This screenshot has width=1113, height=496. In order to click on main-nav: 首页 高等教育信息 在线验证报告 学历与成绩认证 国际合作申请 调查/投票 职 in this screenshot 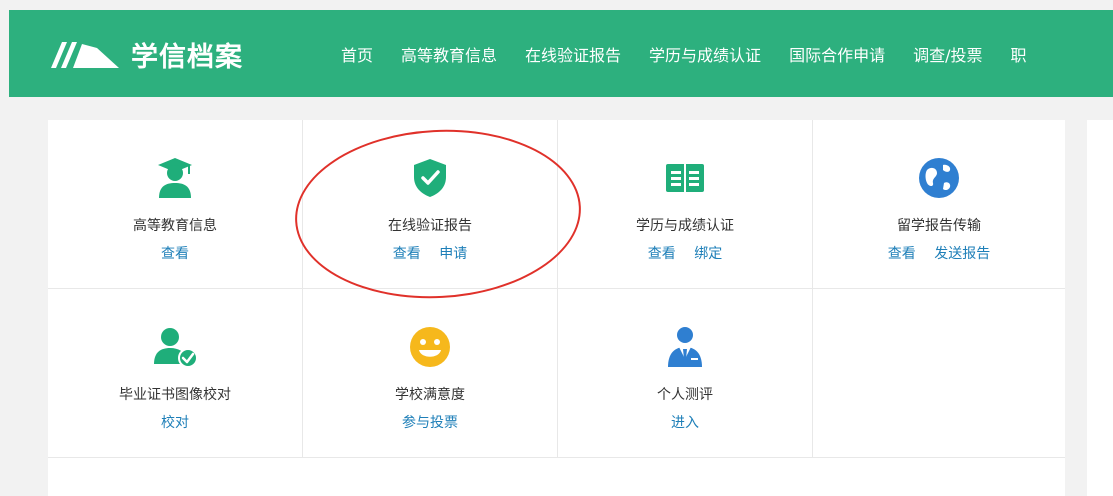, I will do `click(698, 54)`.